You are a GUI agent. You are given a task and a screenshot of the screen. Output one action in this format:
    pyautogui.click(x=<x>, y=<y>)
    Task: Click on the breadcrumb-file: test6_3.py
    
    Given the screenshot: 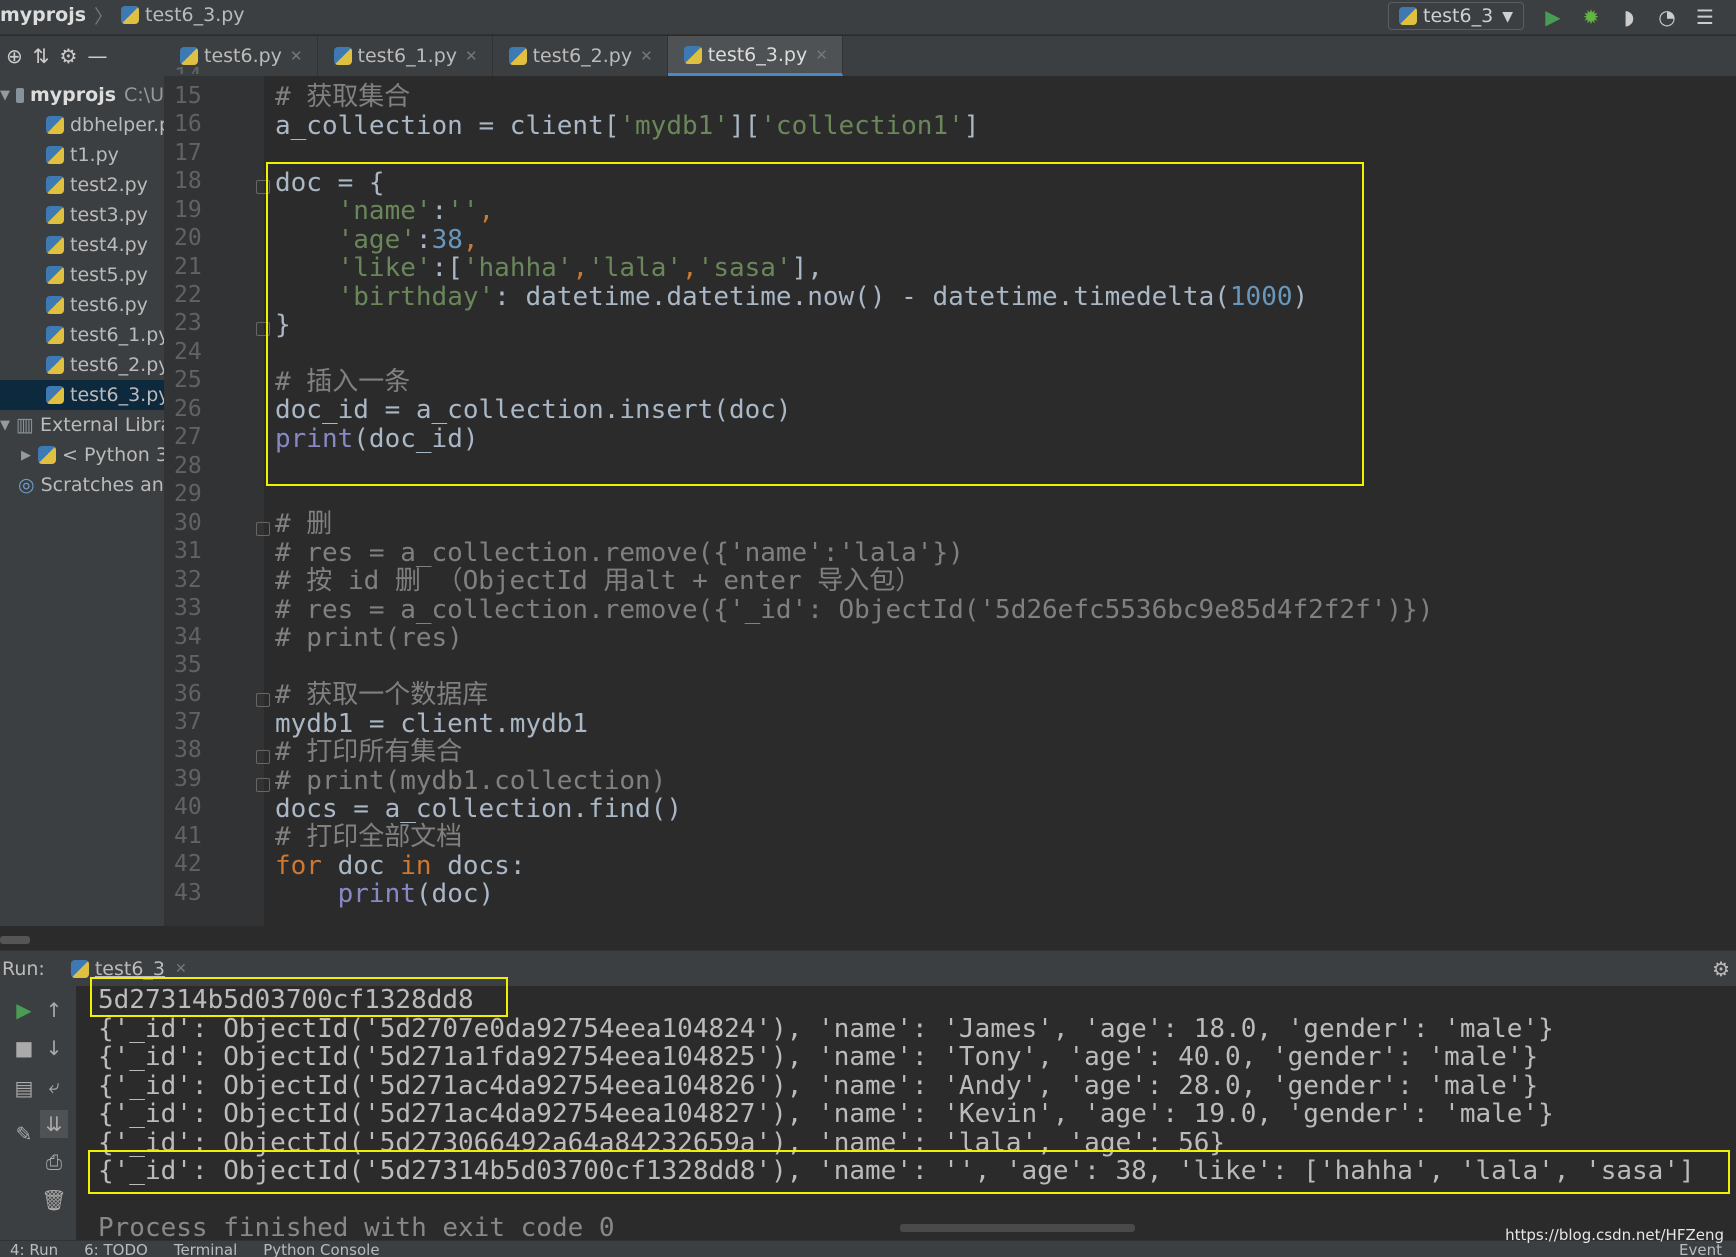 What is the action you would take?
    pyautogui.click(x=195, y=15)
    